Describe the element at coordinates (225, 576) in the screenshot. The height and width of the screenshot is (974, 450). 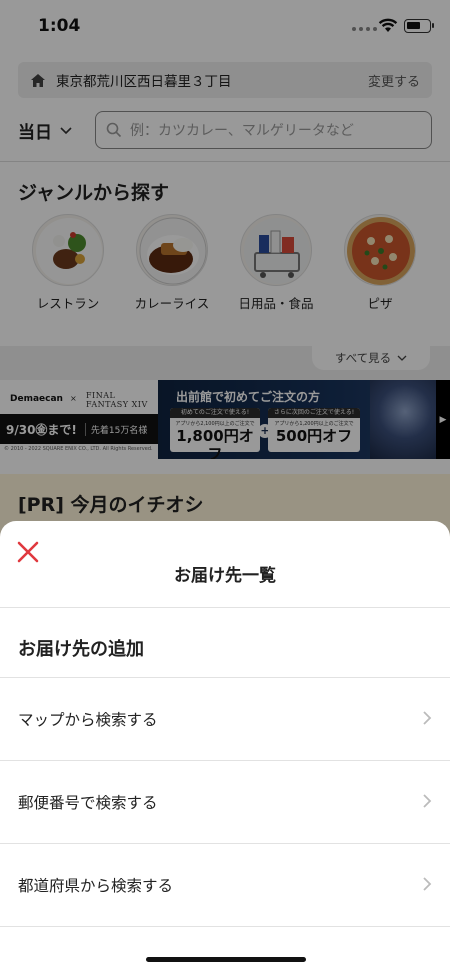
I see `sheet-title: お届け先一覧` at that location.